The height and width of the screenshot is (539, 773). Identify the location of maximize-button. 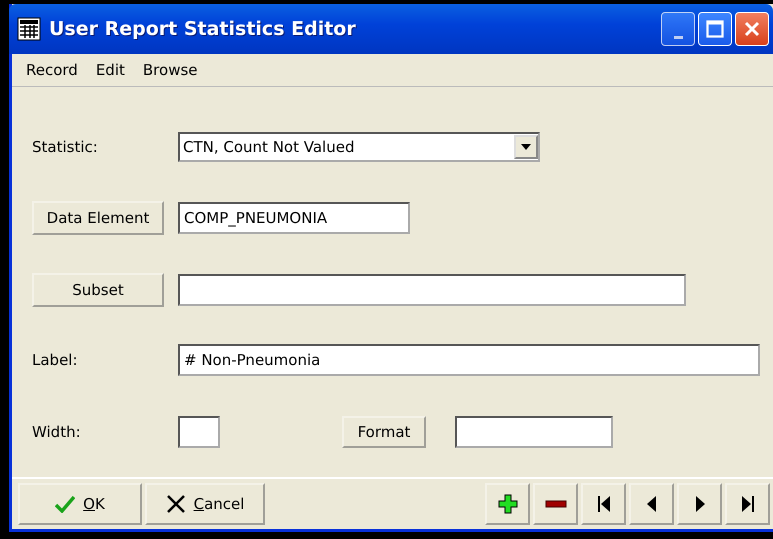
(715, 29).